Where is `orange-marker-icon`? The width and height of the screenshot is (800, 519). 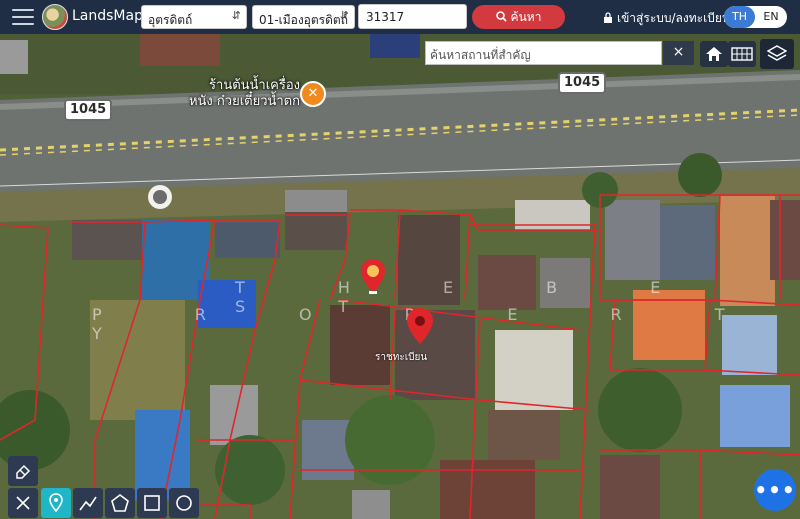
orange-marker-icon is located at coordinates (373, 276).